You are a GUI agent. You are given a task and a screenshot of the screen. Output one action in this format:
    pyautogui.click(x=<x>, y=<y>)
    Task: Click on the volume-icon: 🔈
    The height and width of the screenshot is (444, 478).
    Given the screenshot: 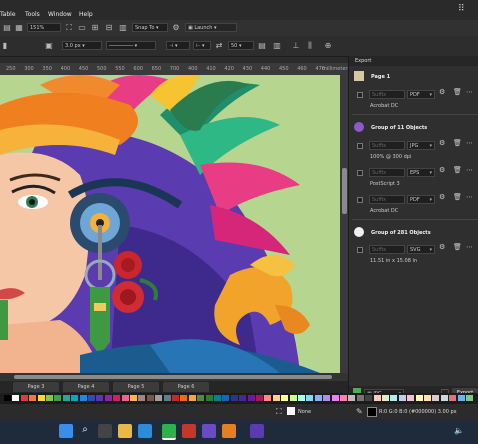 What is the action you would take?
    pyautogui.click(x=459, y=430)
    